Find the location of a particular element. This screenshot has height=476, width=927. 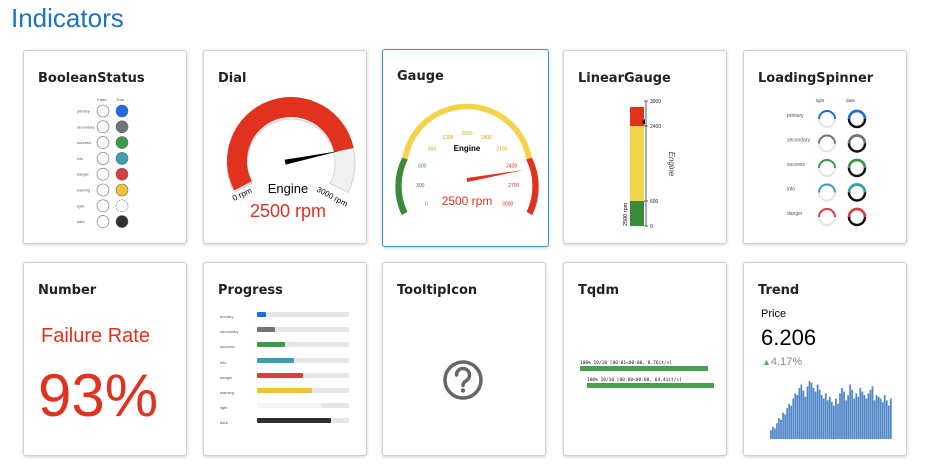

gauge-tick-label: 1200 is located at coordinates (447, 138).